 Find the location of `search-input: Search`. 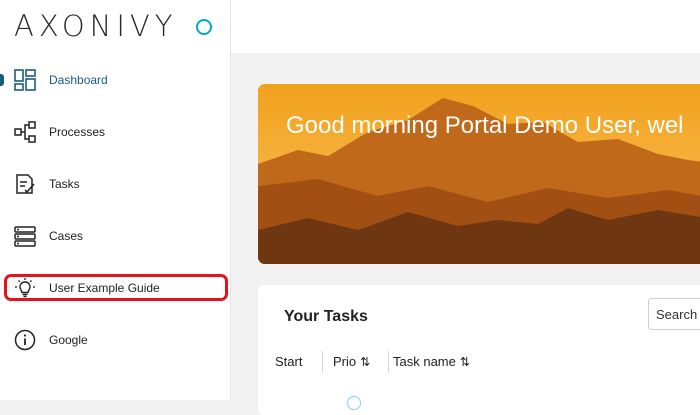

search-input: Search is located at coordinates (674, 314).